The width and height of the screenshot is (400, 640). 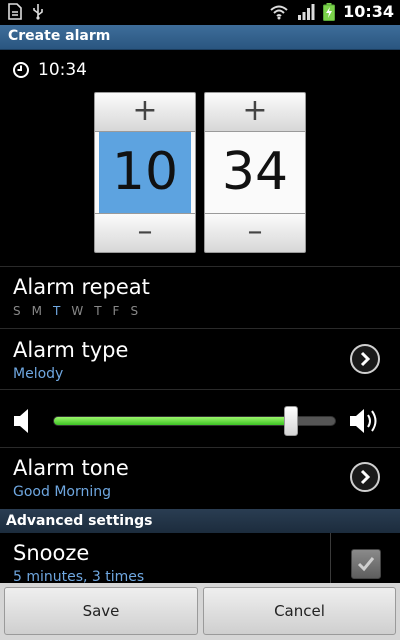 I want to click on snooze-value: 5 minutes, 3 times, so click(x=79, y=576).